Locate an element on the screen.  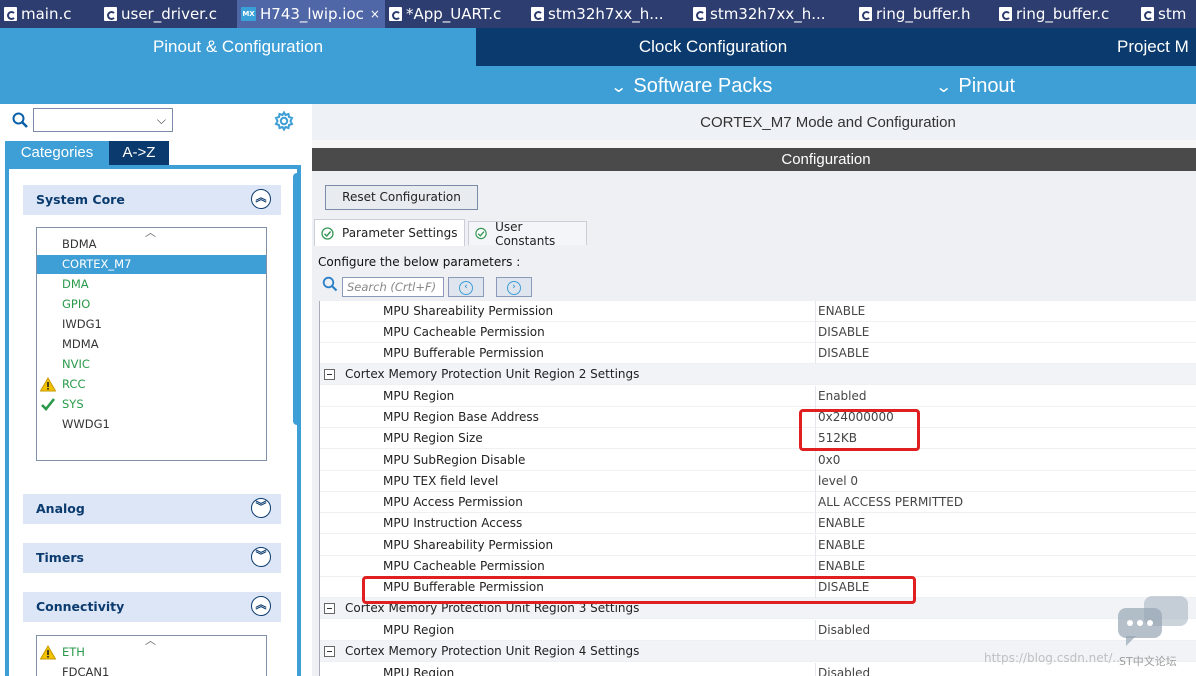
tab-label: Parameter Settings is located at coordinates (400, 233).